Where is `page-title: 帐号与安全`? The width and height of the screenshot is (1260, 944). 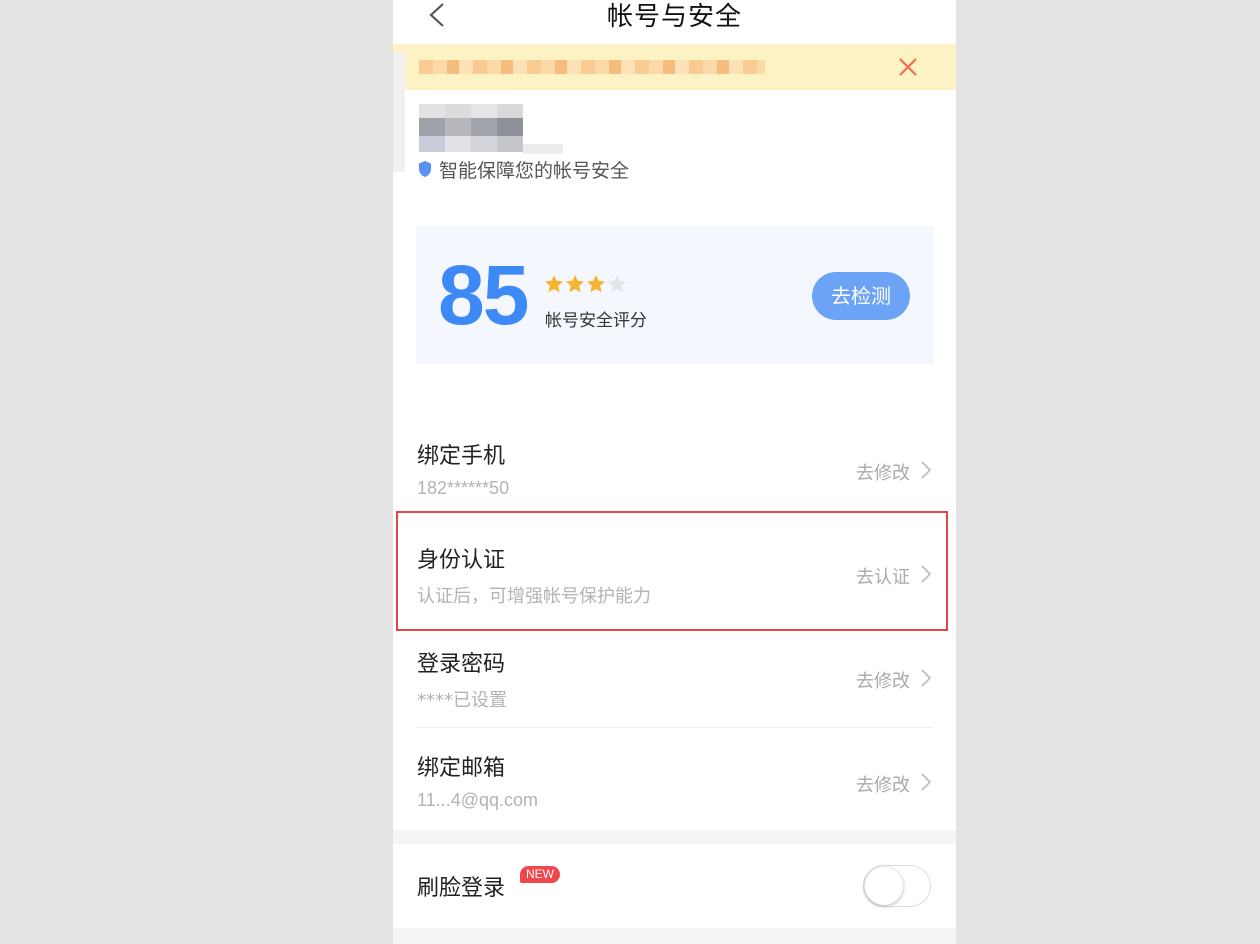
page-title: 帐号与安全 is located at coordinates (674, 17).